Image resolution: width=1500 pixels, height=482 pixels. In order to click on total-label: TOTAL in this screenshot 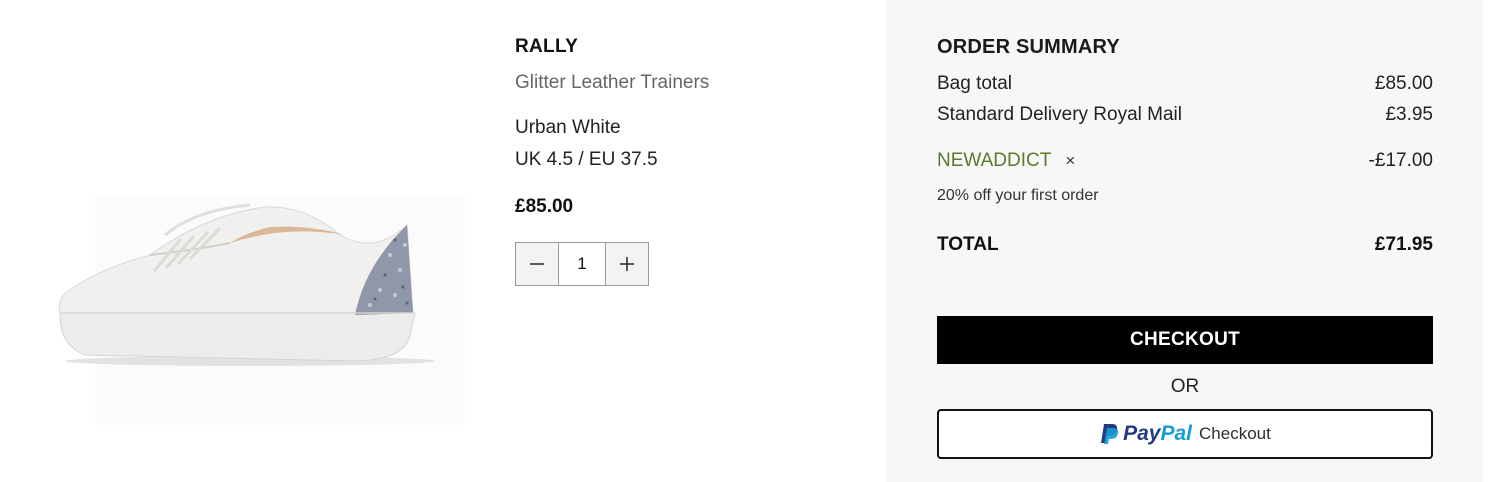, I will do `click(968, 244)`.